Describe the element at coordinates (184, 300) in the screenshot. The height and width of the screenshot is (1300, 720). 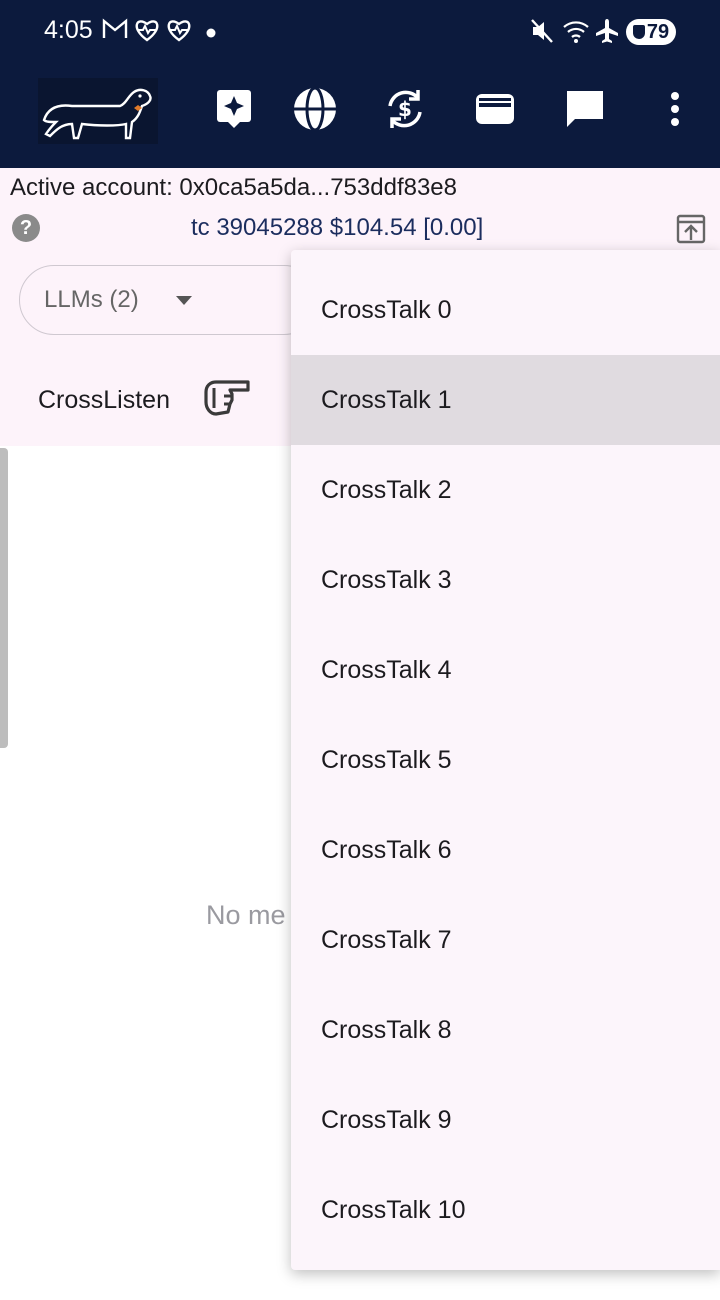
I see `dropdown-caret-icon` at that location.